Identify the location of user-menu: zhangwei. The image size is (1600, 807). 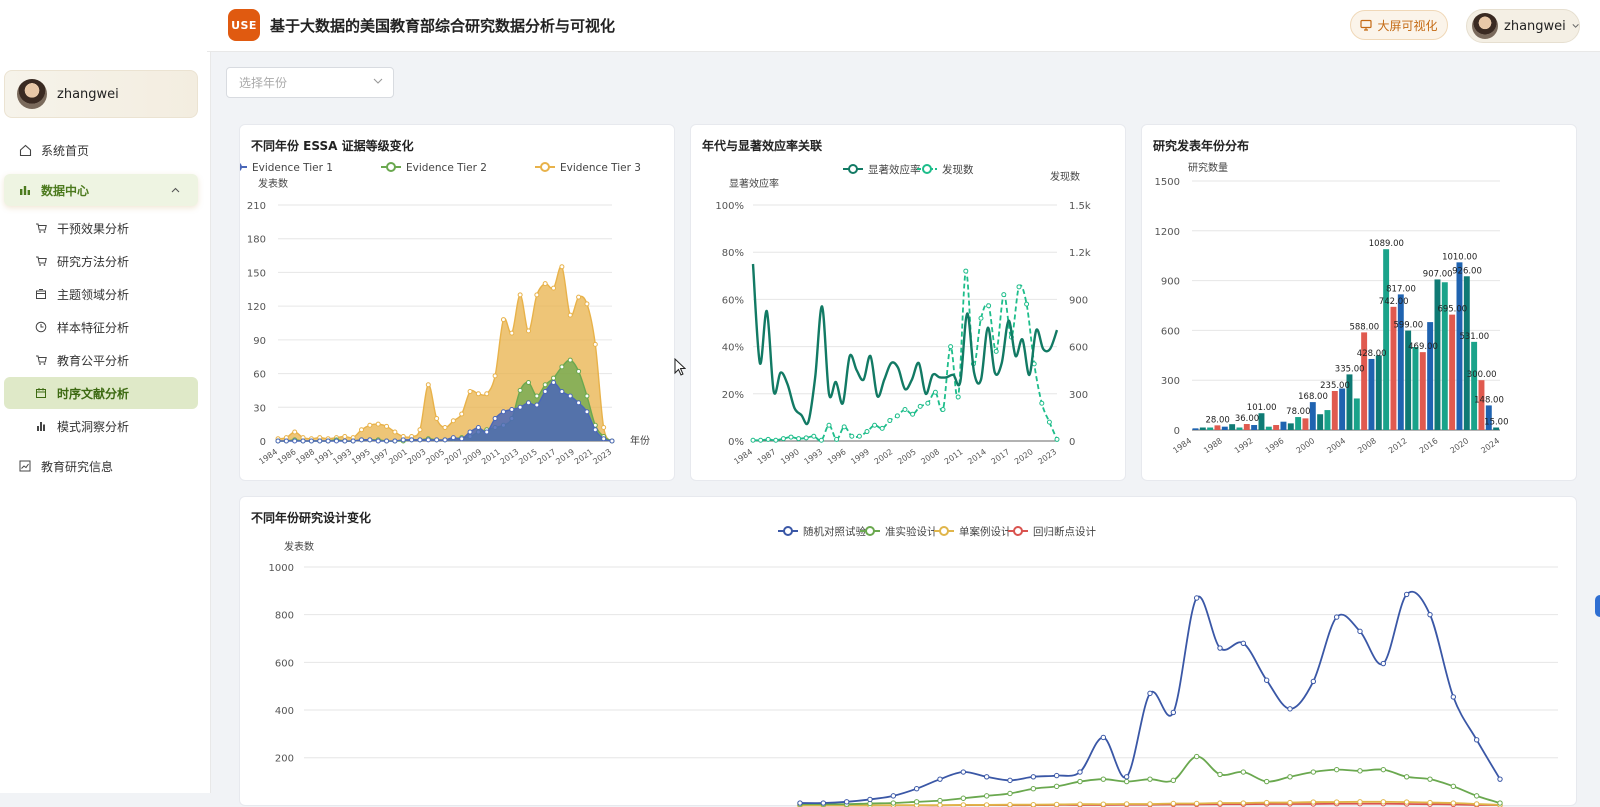
(1523, 26).